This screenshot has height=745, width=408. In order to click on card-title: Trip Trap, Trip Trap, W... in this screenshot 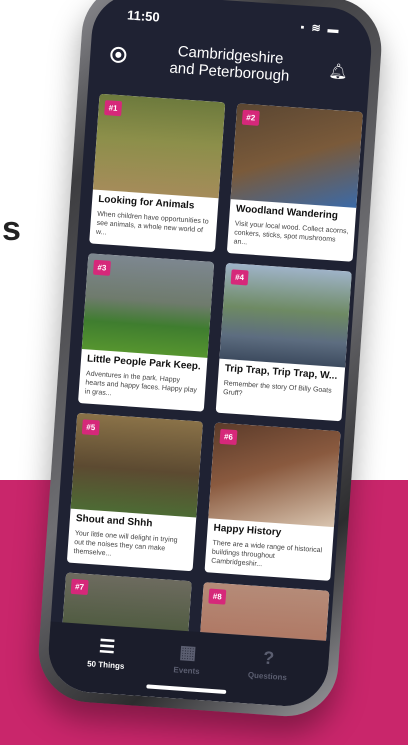, I will do `click(281, 372)`.